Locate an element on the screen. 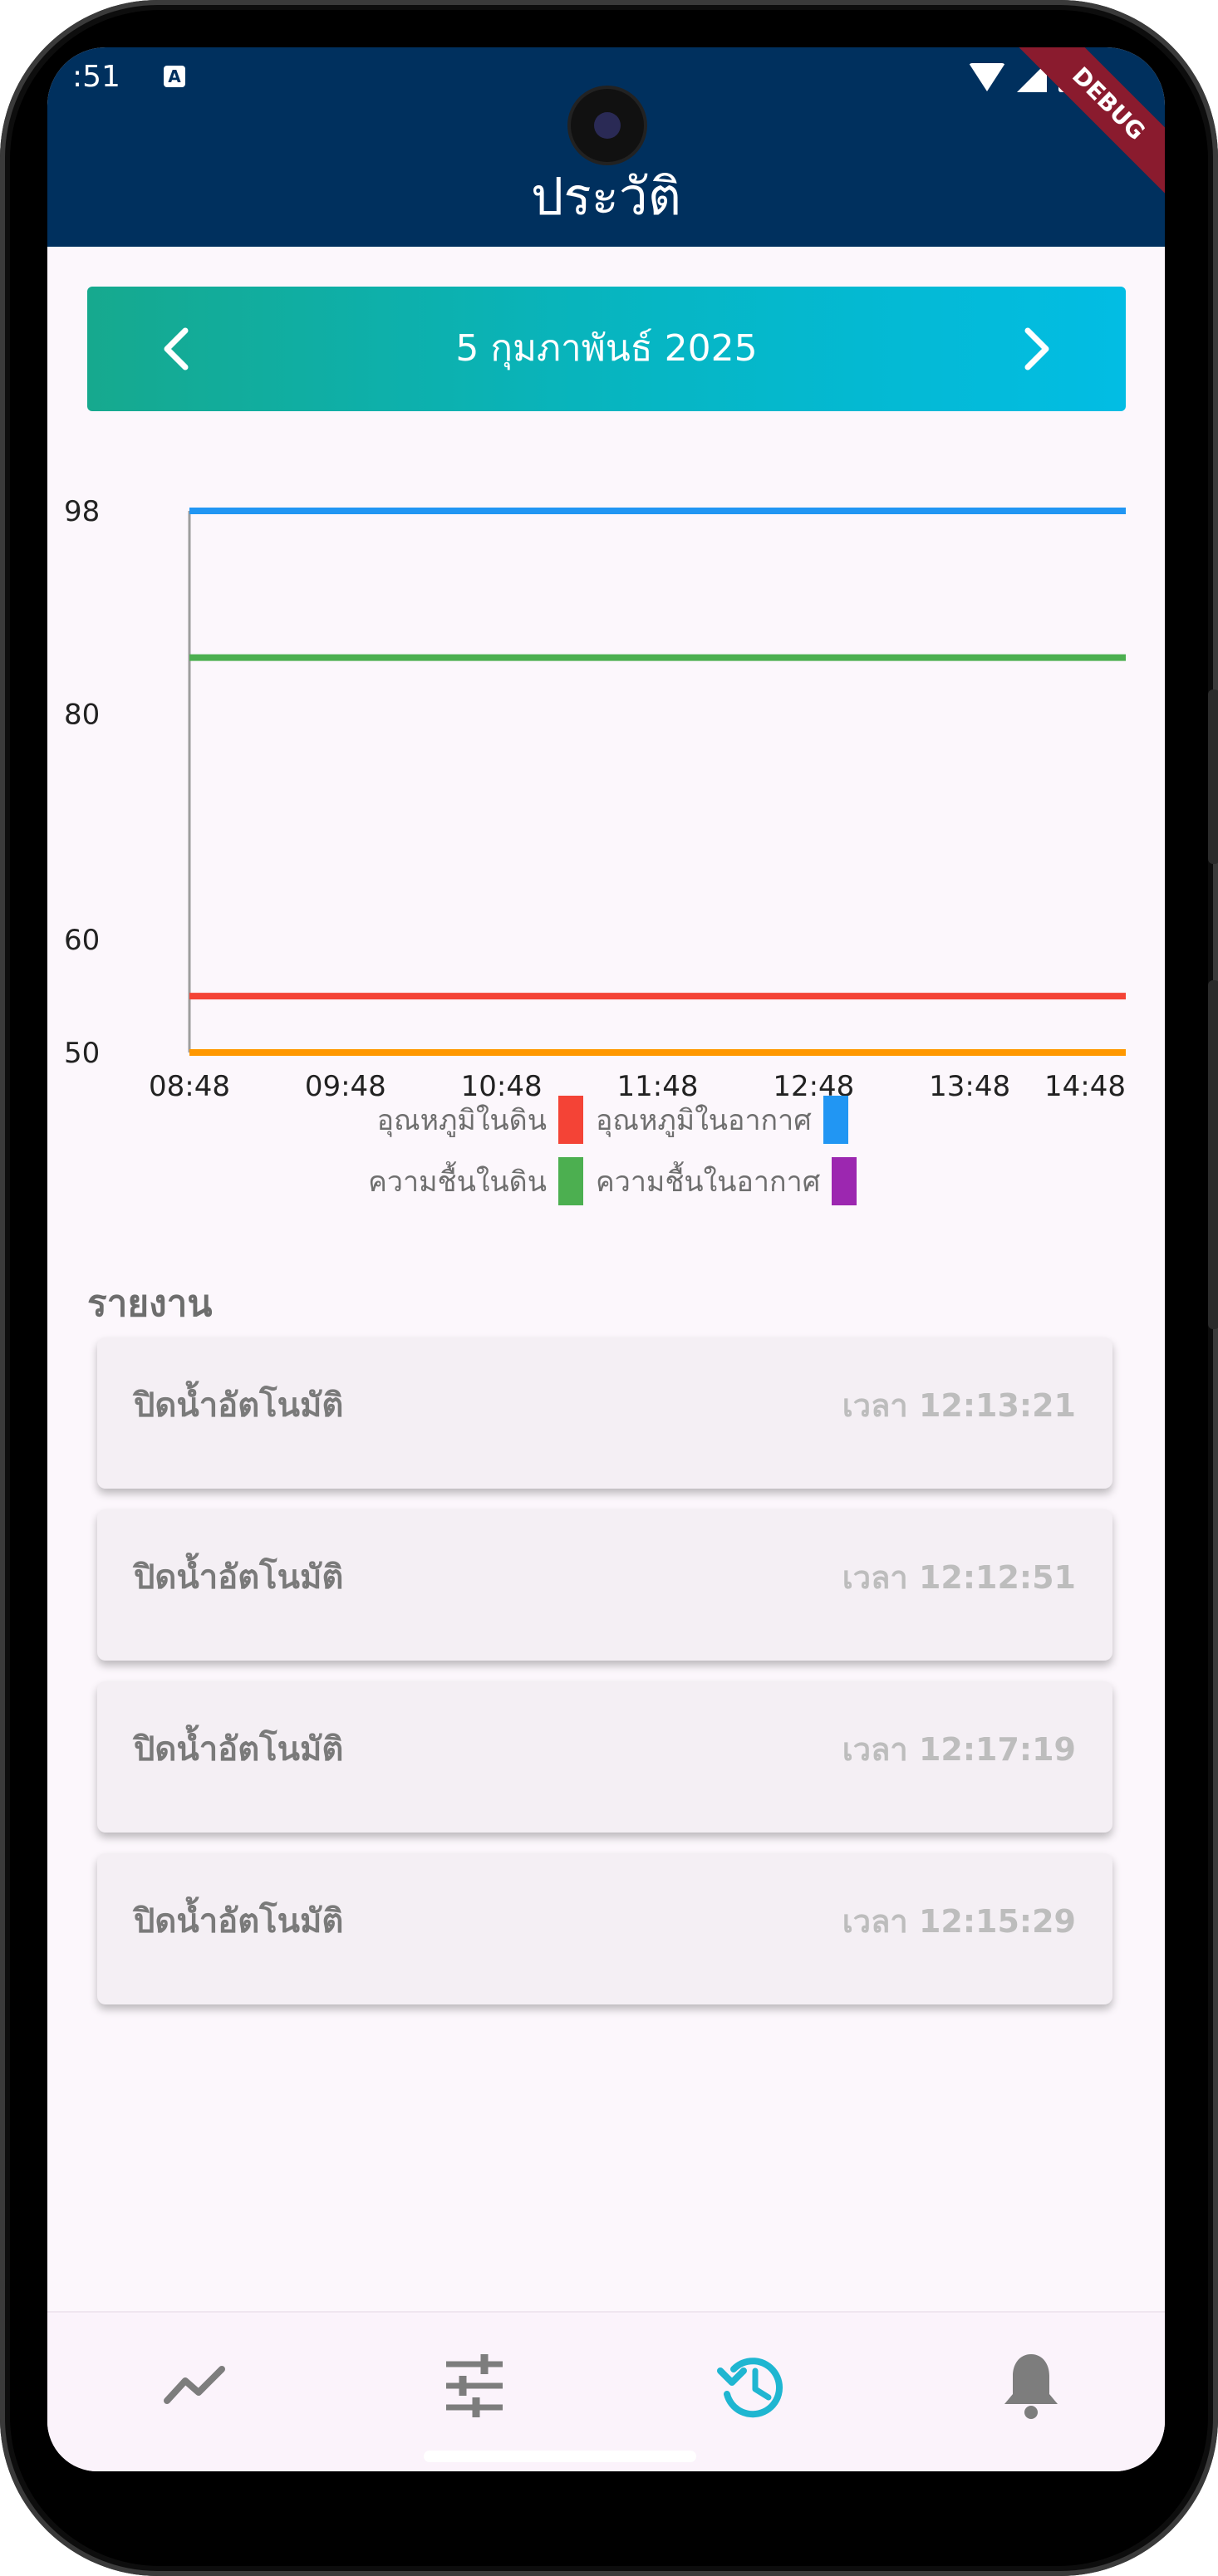  legend-item-air-temp: อุณหภูมิในอากาศ is located at coordinates (722, 1120).